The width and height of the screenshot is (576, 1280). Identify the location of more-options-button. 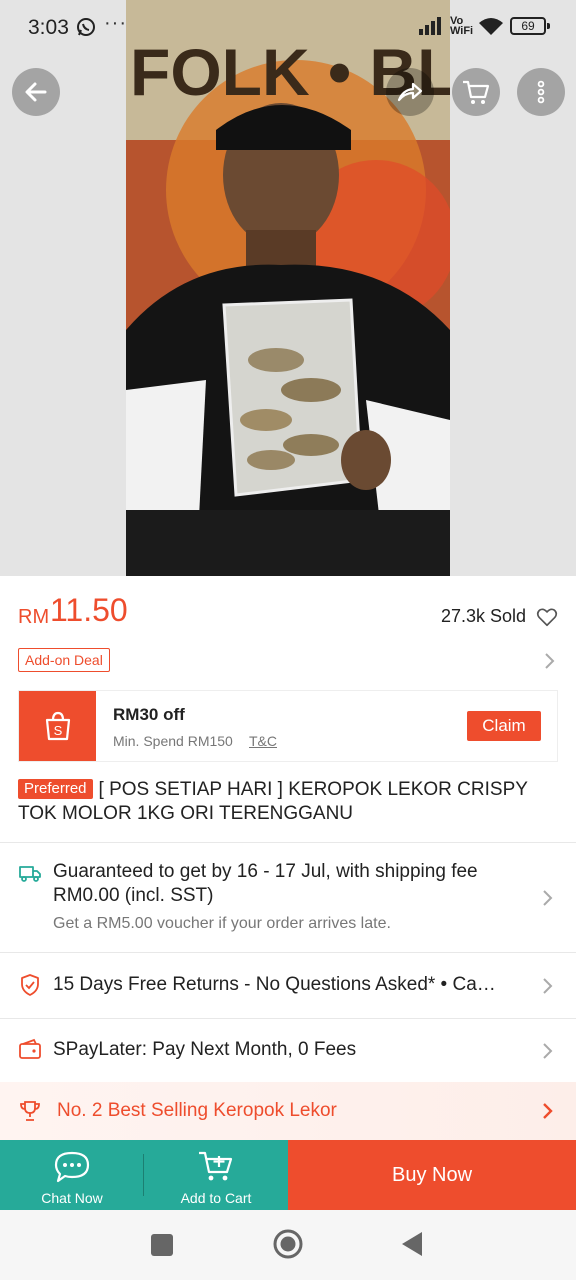
(541, 92).